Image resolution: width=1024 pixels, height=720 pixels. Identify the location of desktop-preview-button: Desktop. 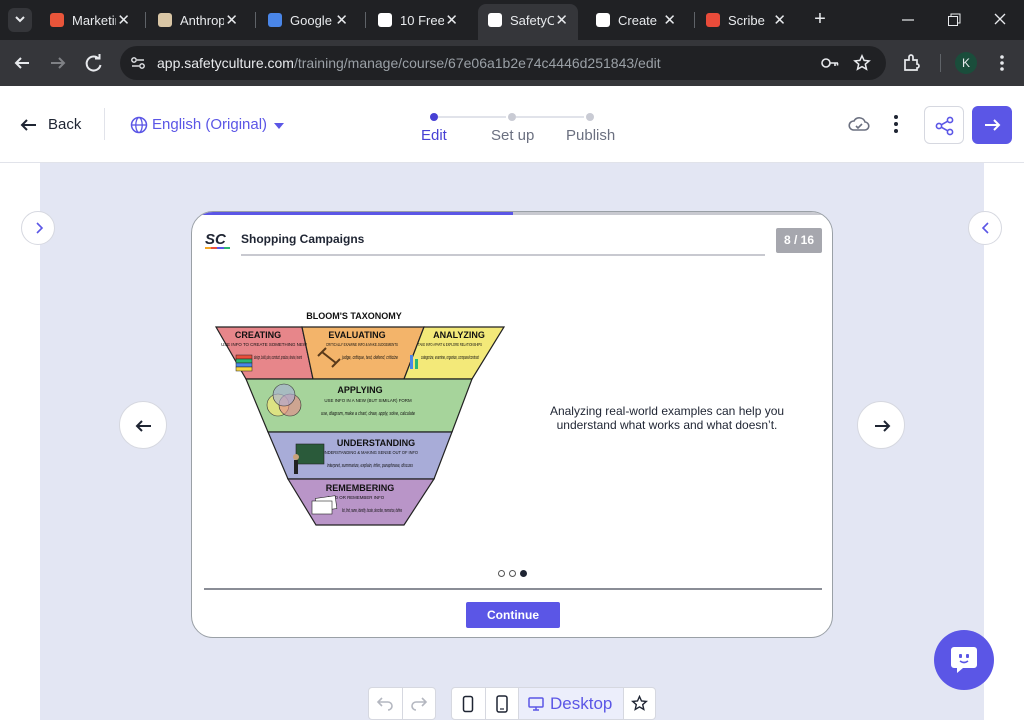
(571, 703).